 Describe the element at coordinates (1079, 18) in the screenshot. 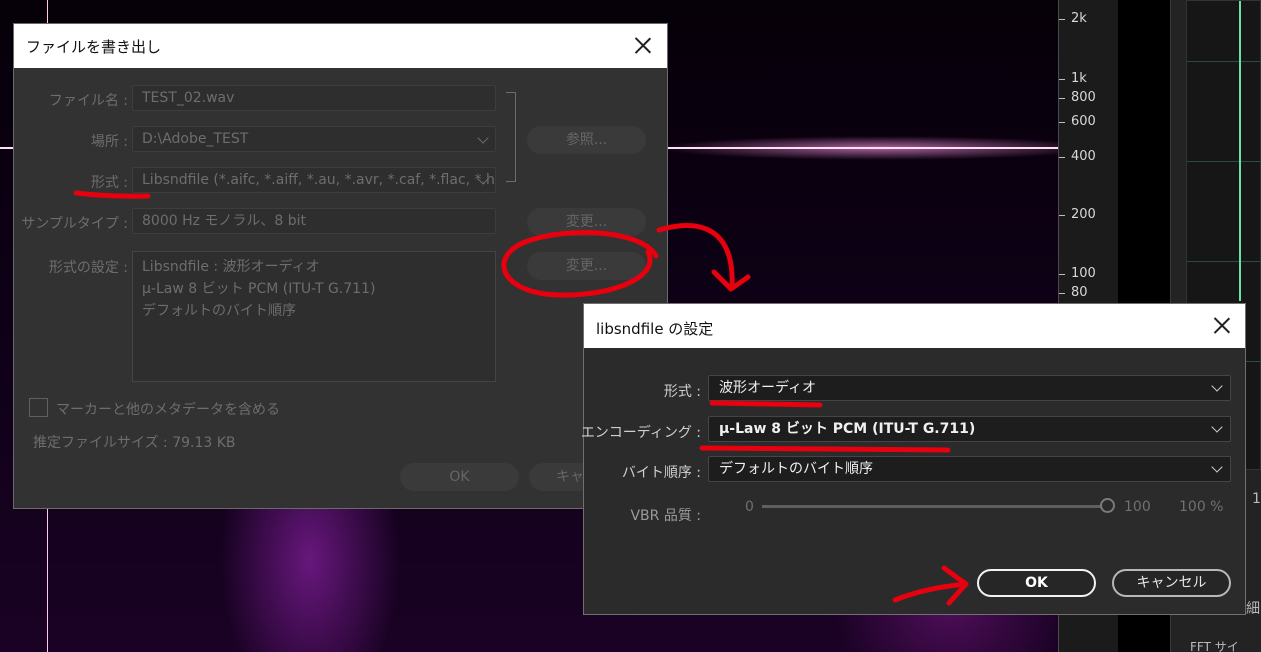

I see `scale-label: 2k` at that location.